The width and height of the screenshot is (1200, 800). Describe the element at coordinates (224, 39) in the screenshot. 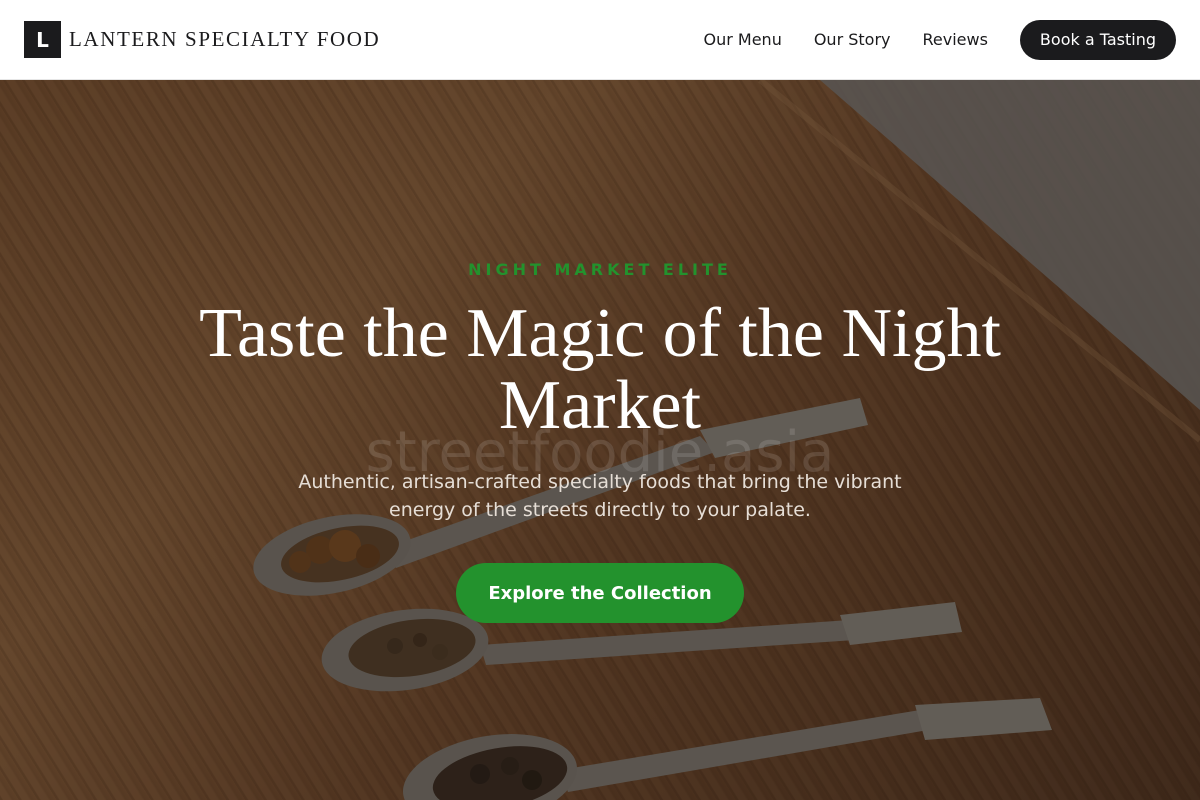

I see `brand-name: LANTERN SPECIALTY FOOD` at that location.